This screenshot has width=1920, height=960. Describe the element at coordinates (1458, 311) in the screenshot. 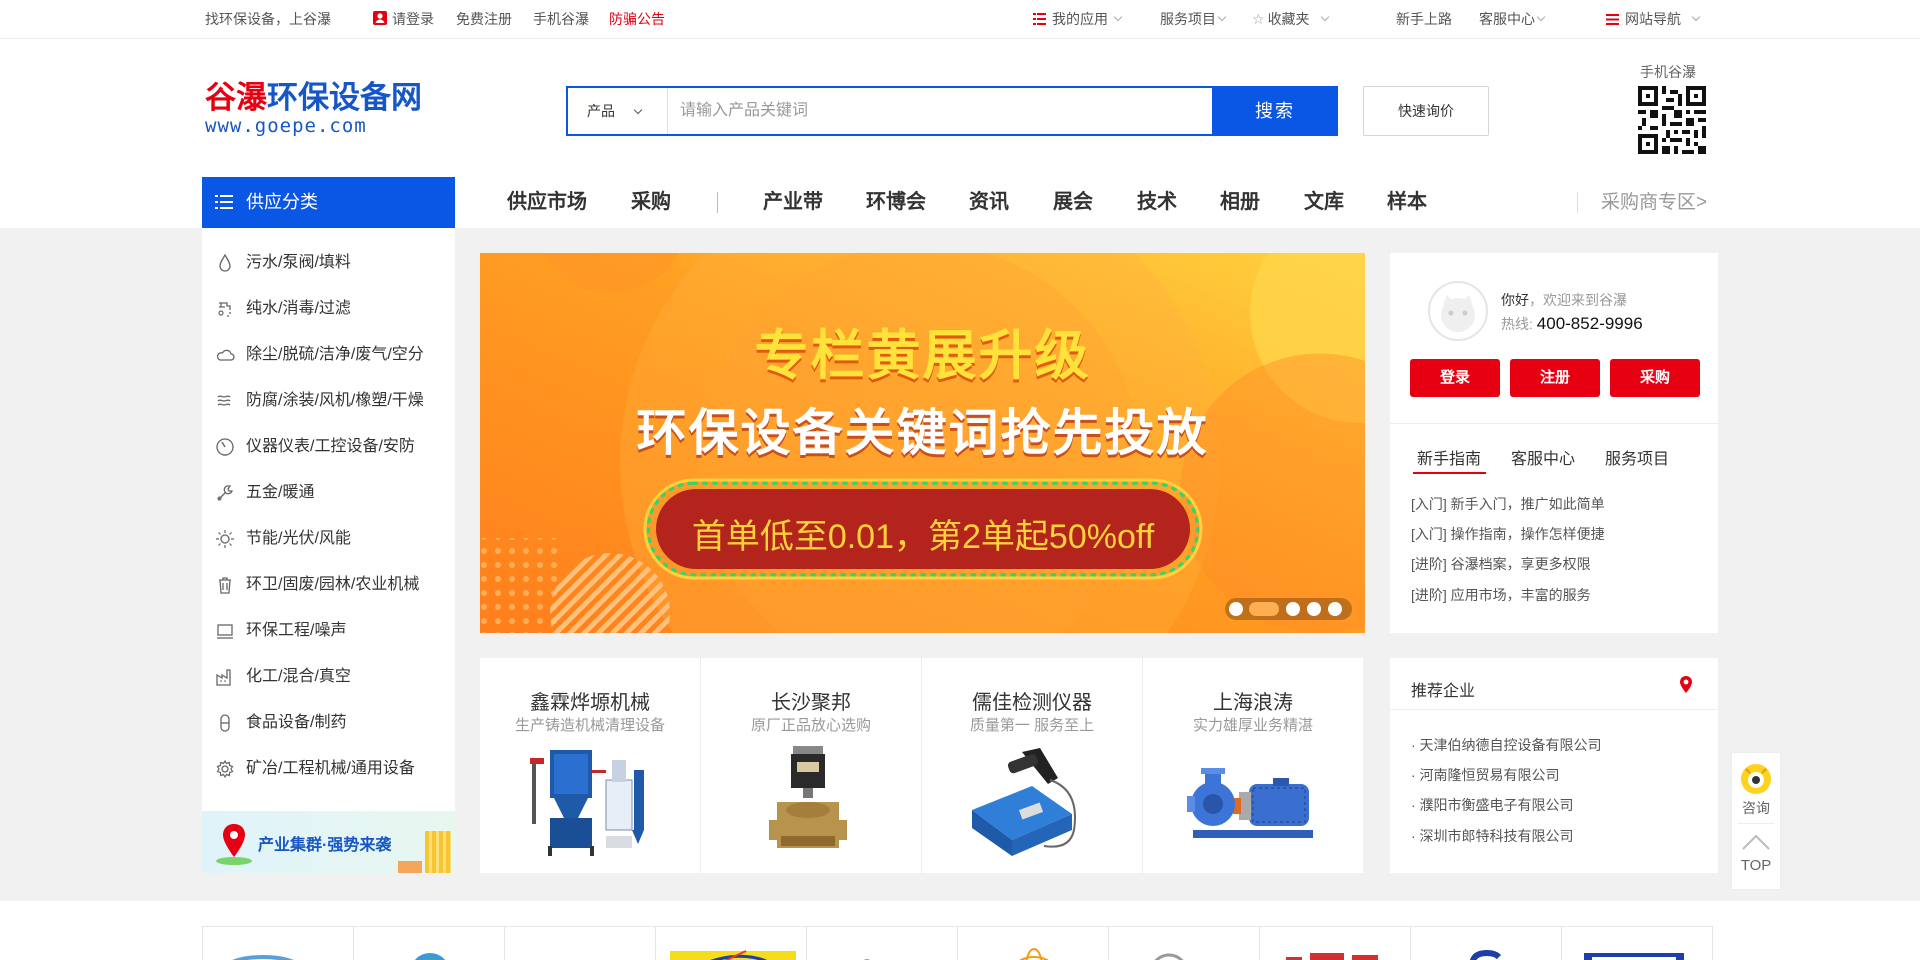

I see `avatar` at that location.